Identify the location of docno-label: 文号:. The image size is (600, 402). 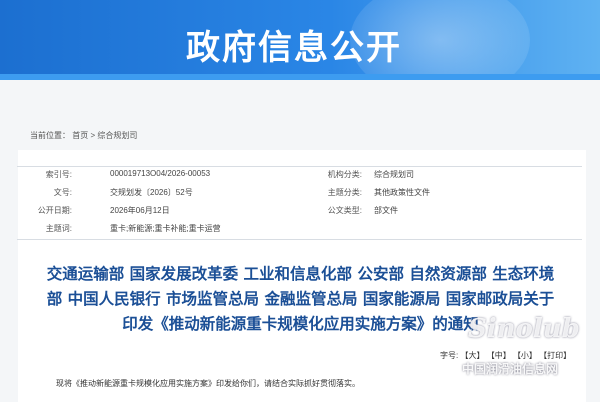
(62, 192).